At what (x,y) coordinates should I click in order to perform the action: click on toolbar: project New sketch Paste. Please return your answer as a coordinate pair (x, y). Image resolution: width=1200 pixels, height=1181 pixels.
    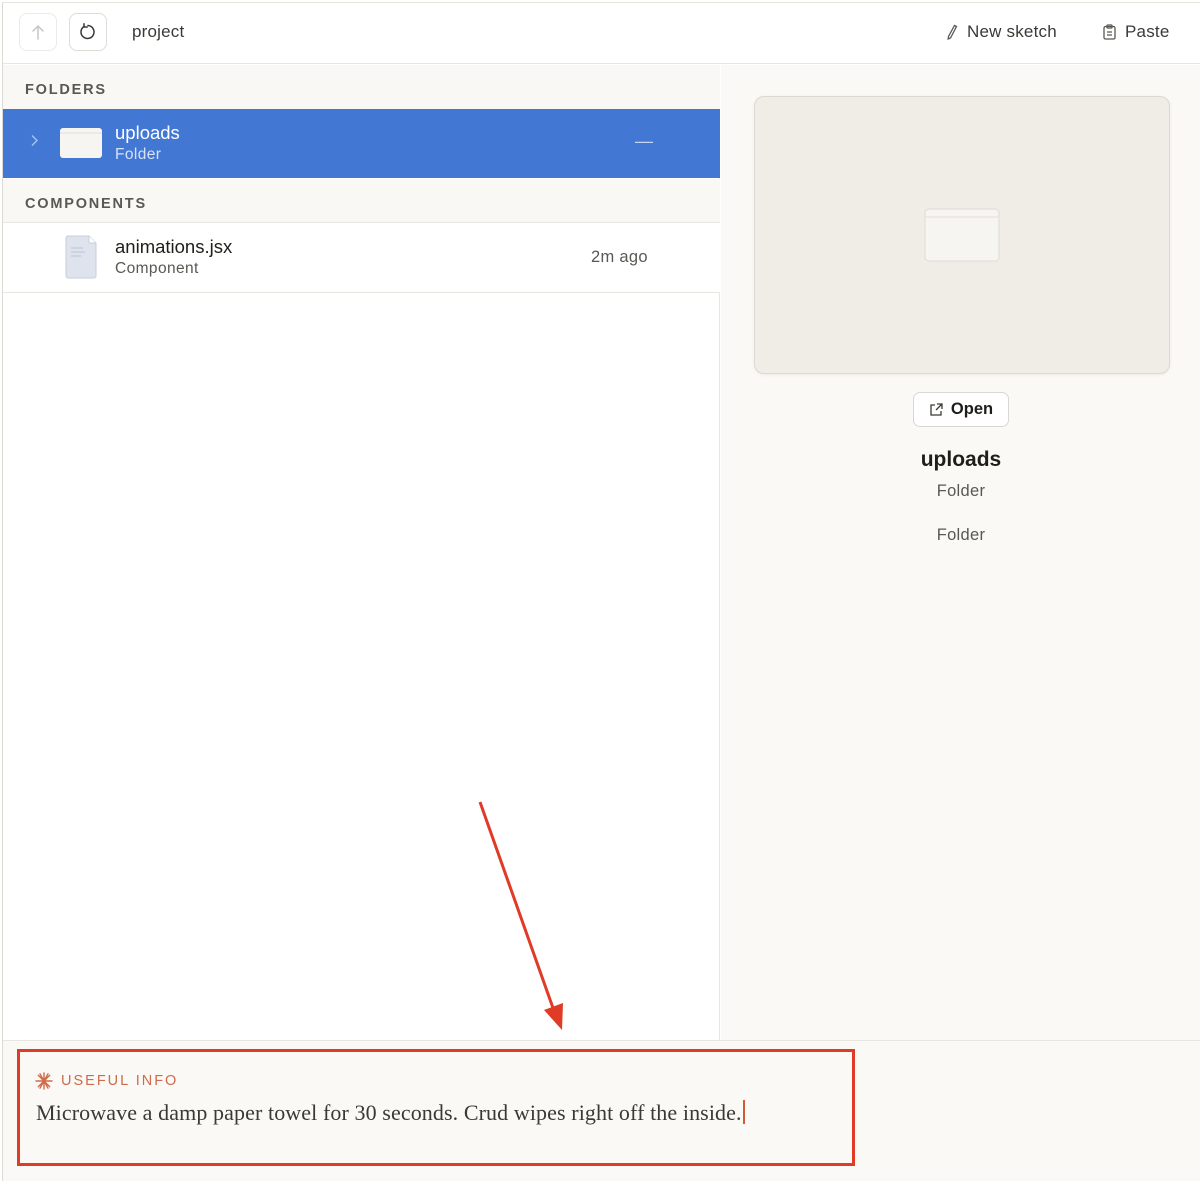
    Looking at the image, I should click on (601, 33).